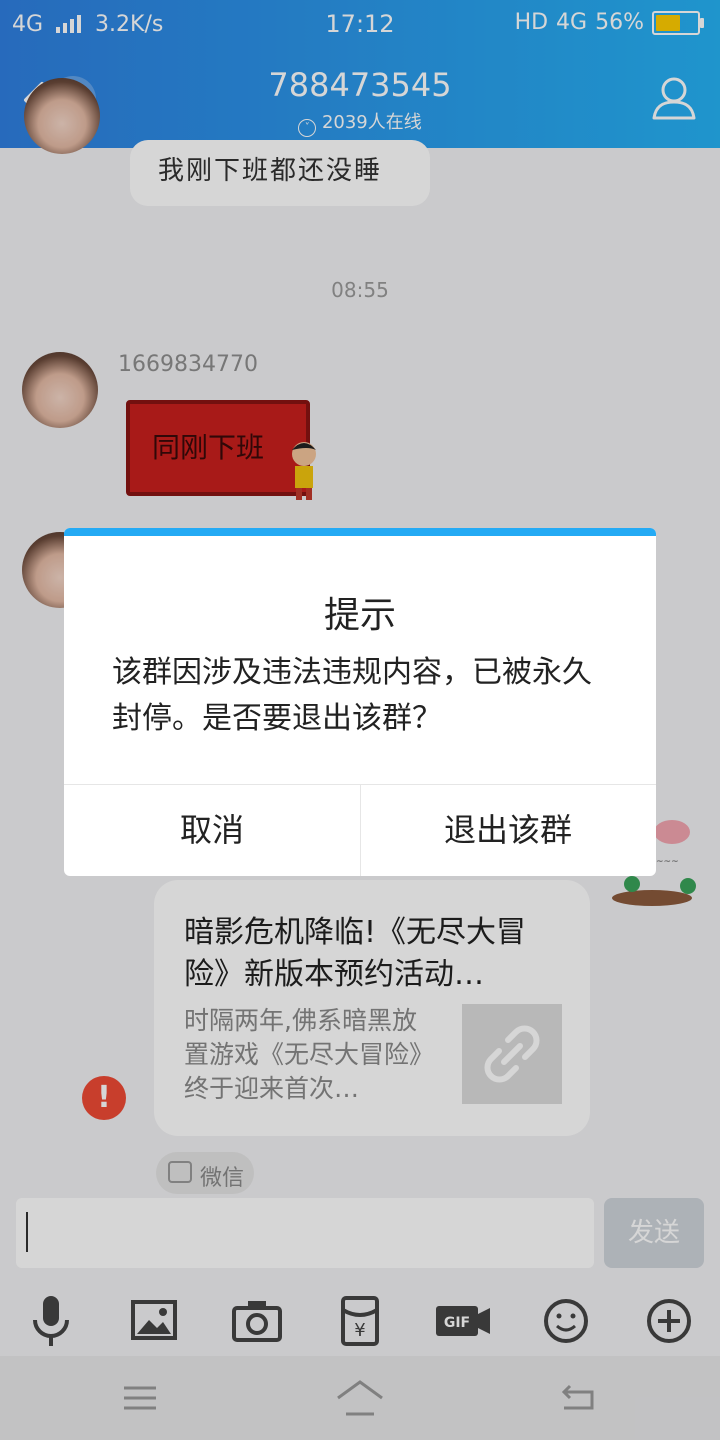 Image resolution: width=720 pixels, height=1440 pixels. What do you see at coordinates (212, 830) in the screenshot?
I see `cancel-button: 取消` at bounding box center [212, 830].